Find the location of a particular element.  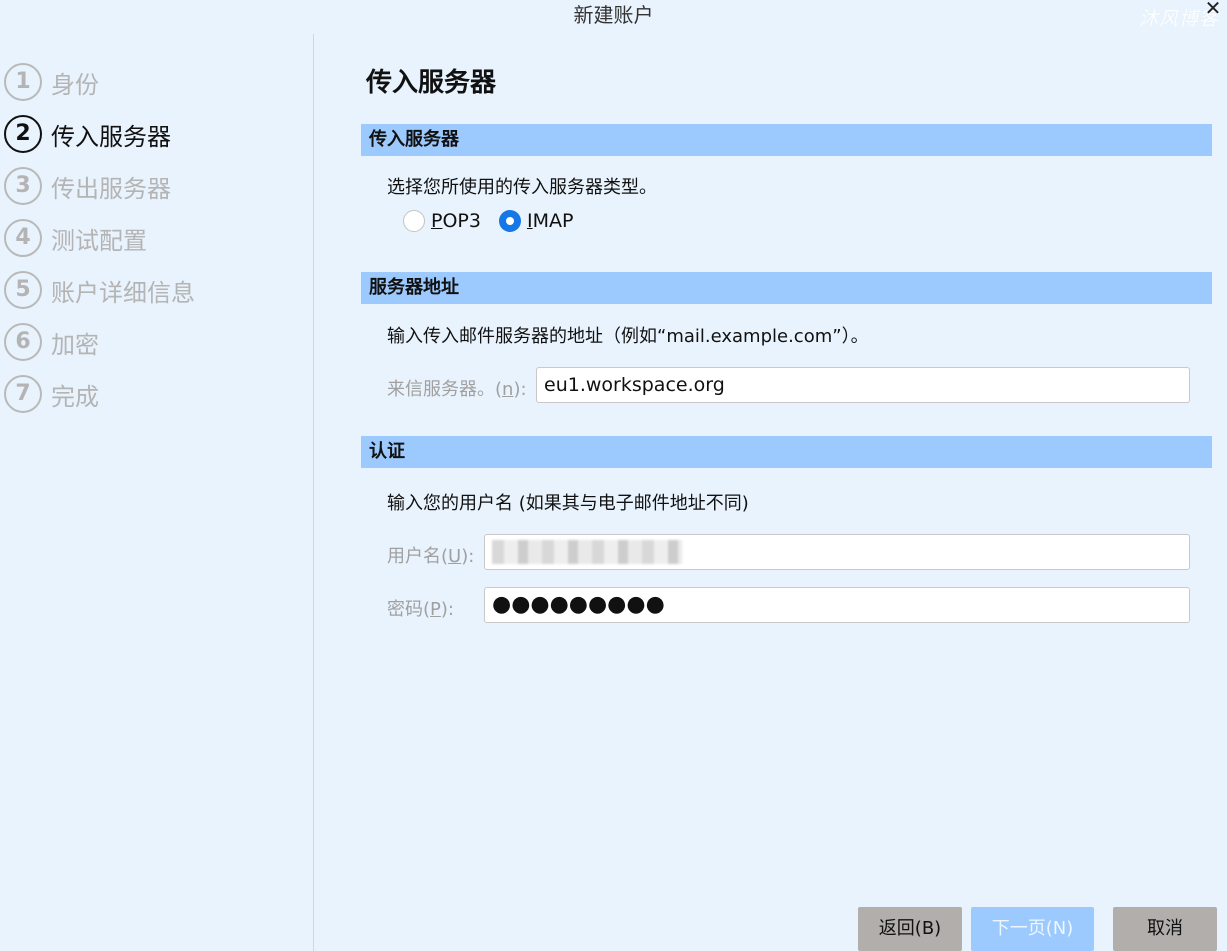

radio-imap: IMAP is located at coordinates (535, 221).